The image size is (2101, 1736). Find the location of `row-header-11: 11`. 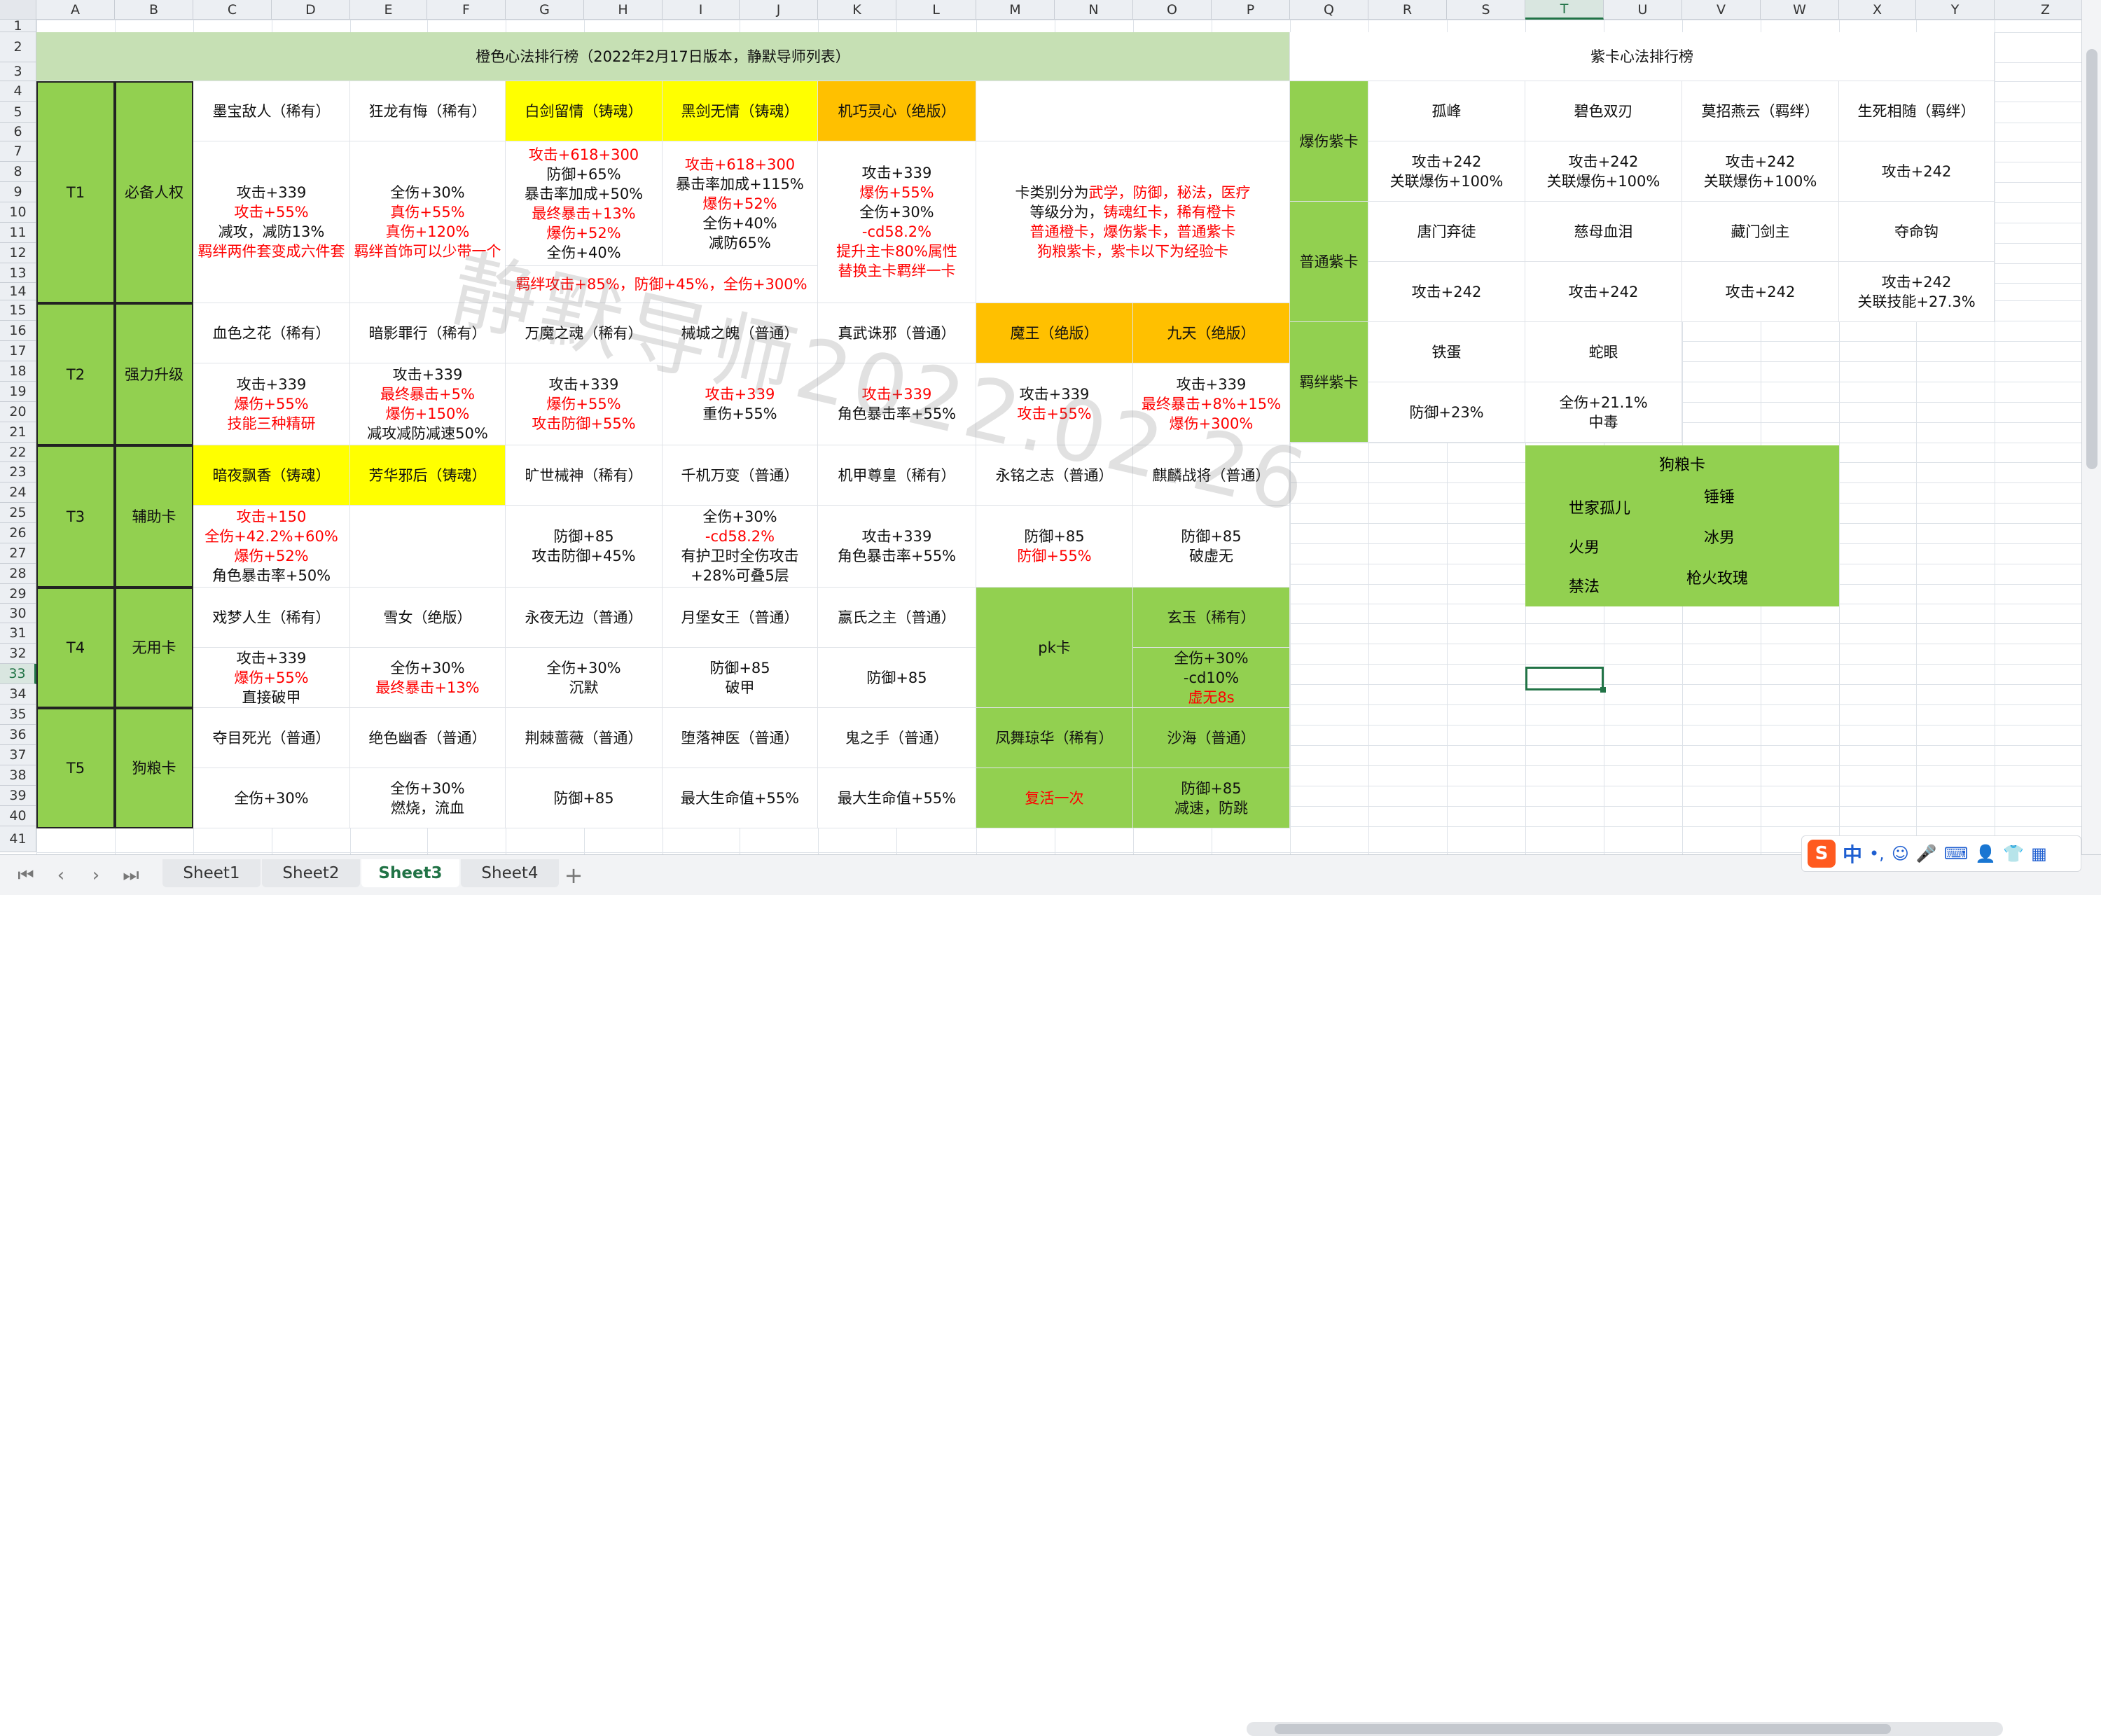

row-header-11: 11 is located at coordinates (18, 233).